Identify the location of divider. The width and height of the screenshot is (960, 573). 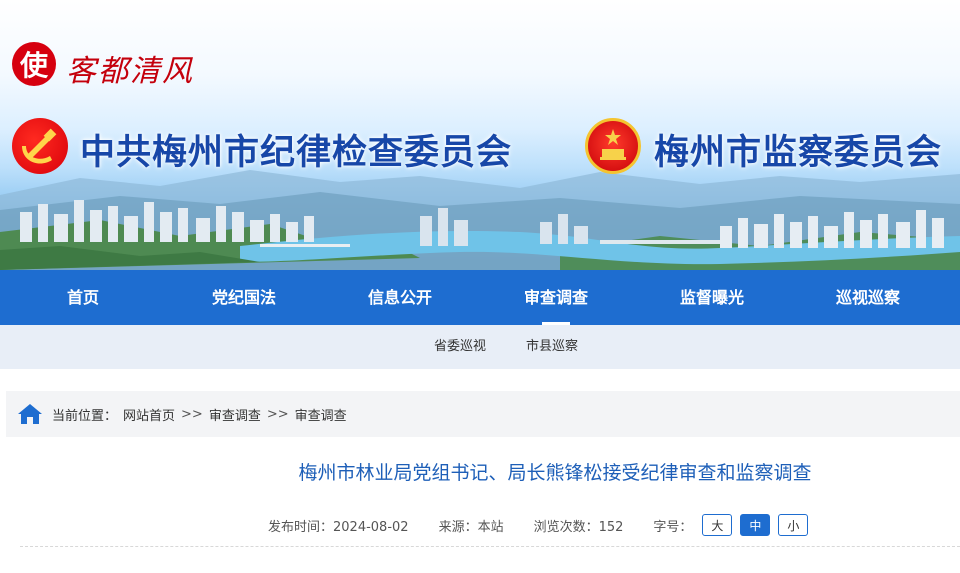
(490, 546).